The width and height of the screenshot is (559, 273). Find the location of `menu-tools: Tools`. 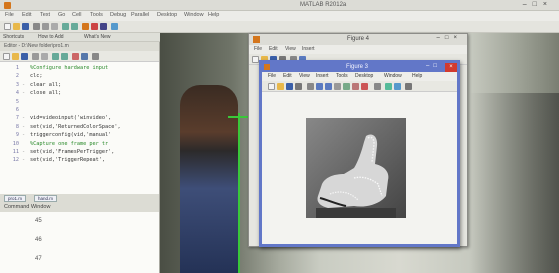

menu-tools: Tools is located at coordinates (96, 15).